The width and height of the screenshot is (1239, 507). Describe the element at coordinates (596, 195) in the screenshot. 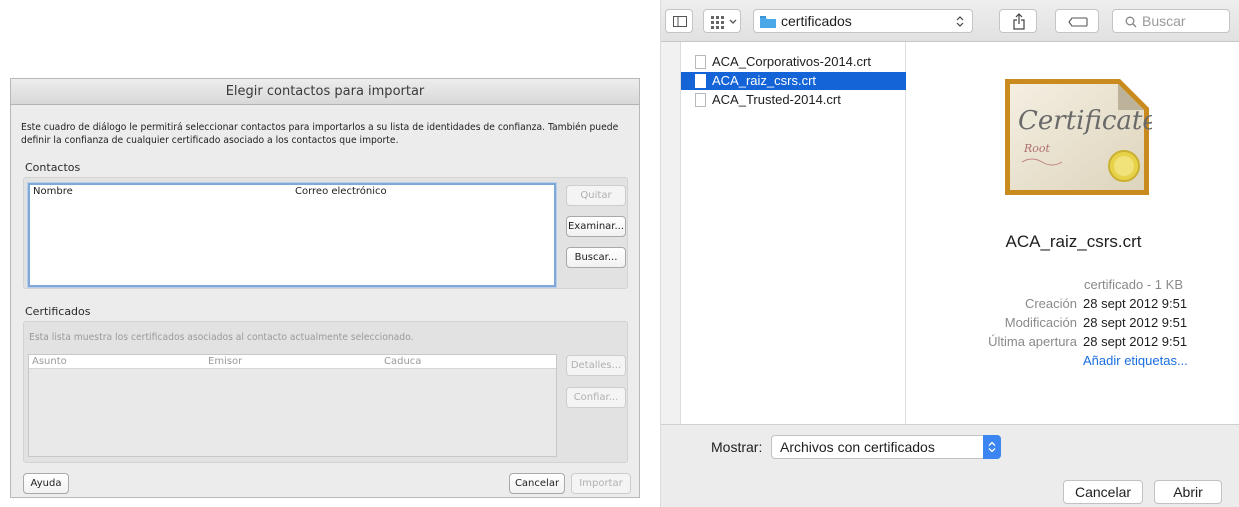

I see `remove-button: Quitar` at that location.